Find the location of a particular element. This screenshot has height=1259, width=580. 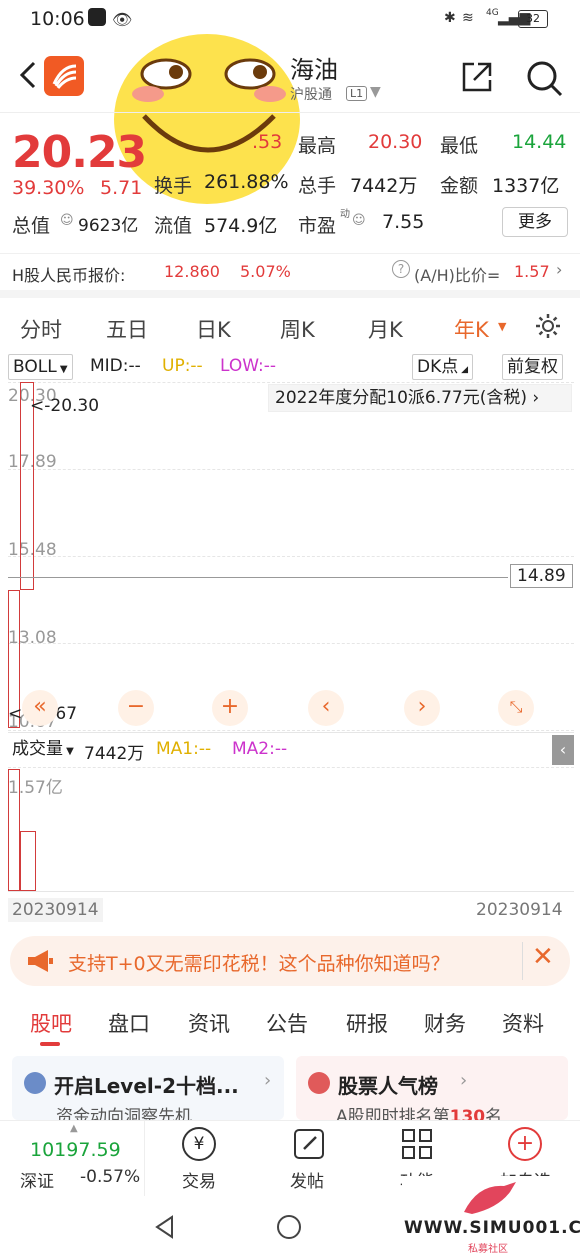

yearly-dropdown-icon: ▼ is located at coordinates (502, 326).